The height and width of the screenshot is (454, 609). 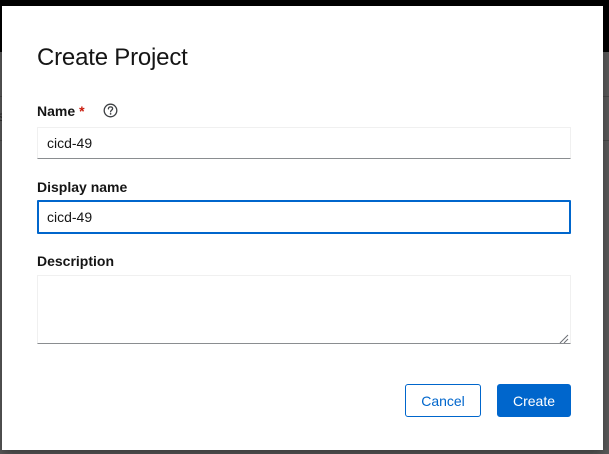 I want to click on display-name-input, so click(x=304, y=217).